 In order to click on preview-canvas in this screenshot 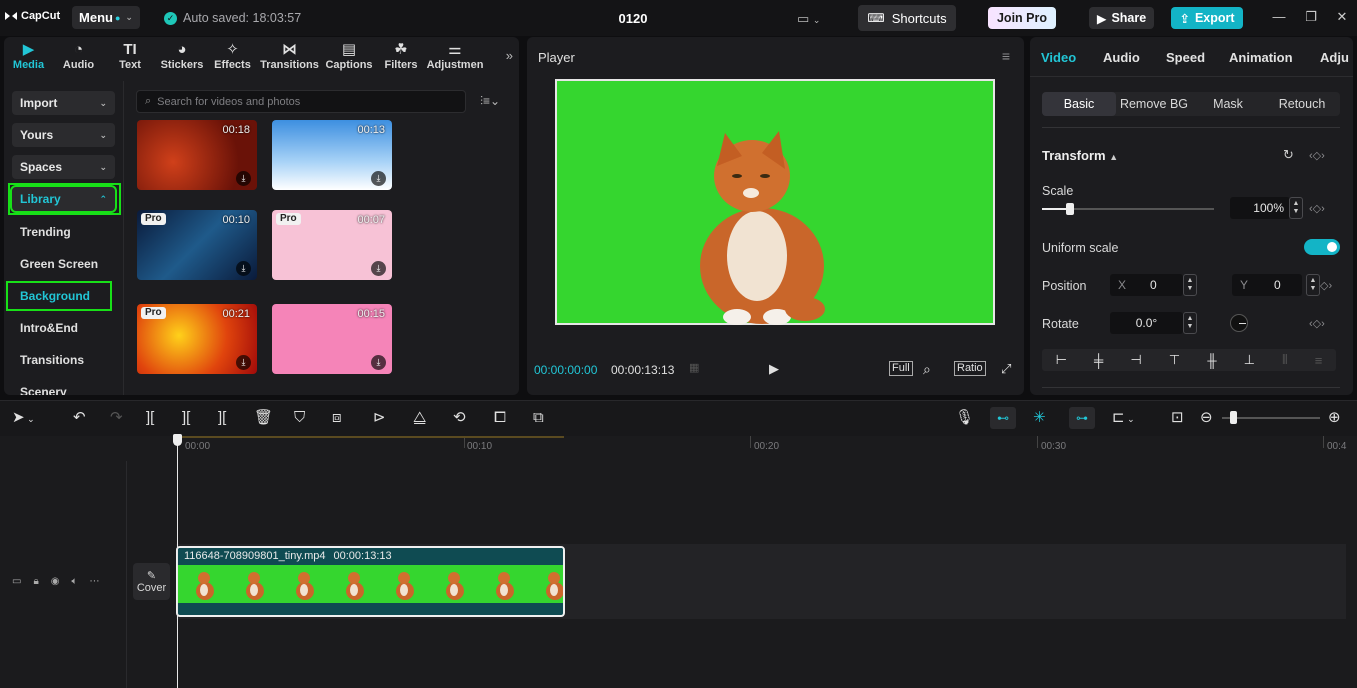, I will do `click(775, 202)`.